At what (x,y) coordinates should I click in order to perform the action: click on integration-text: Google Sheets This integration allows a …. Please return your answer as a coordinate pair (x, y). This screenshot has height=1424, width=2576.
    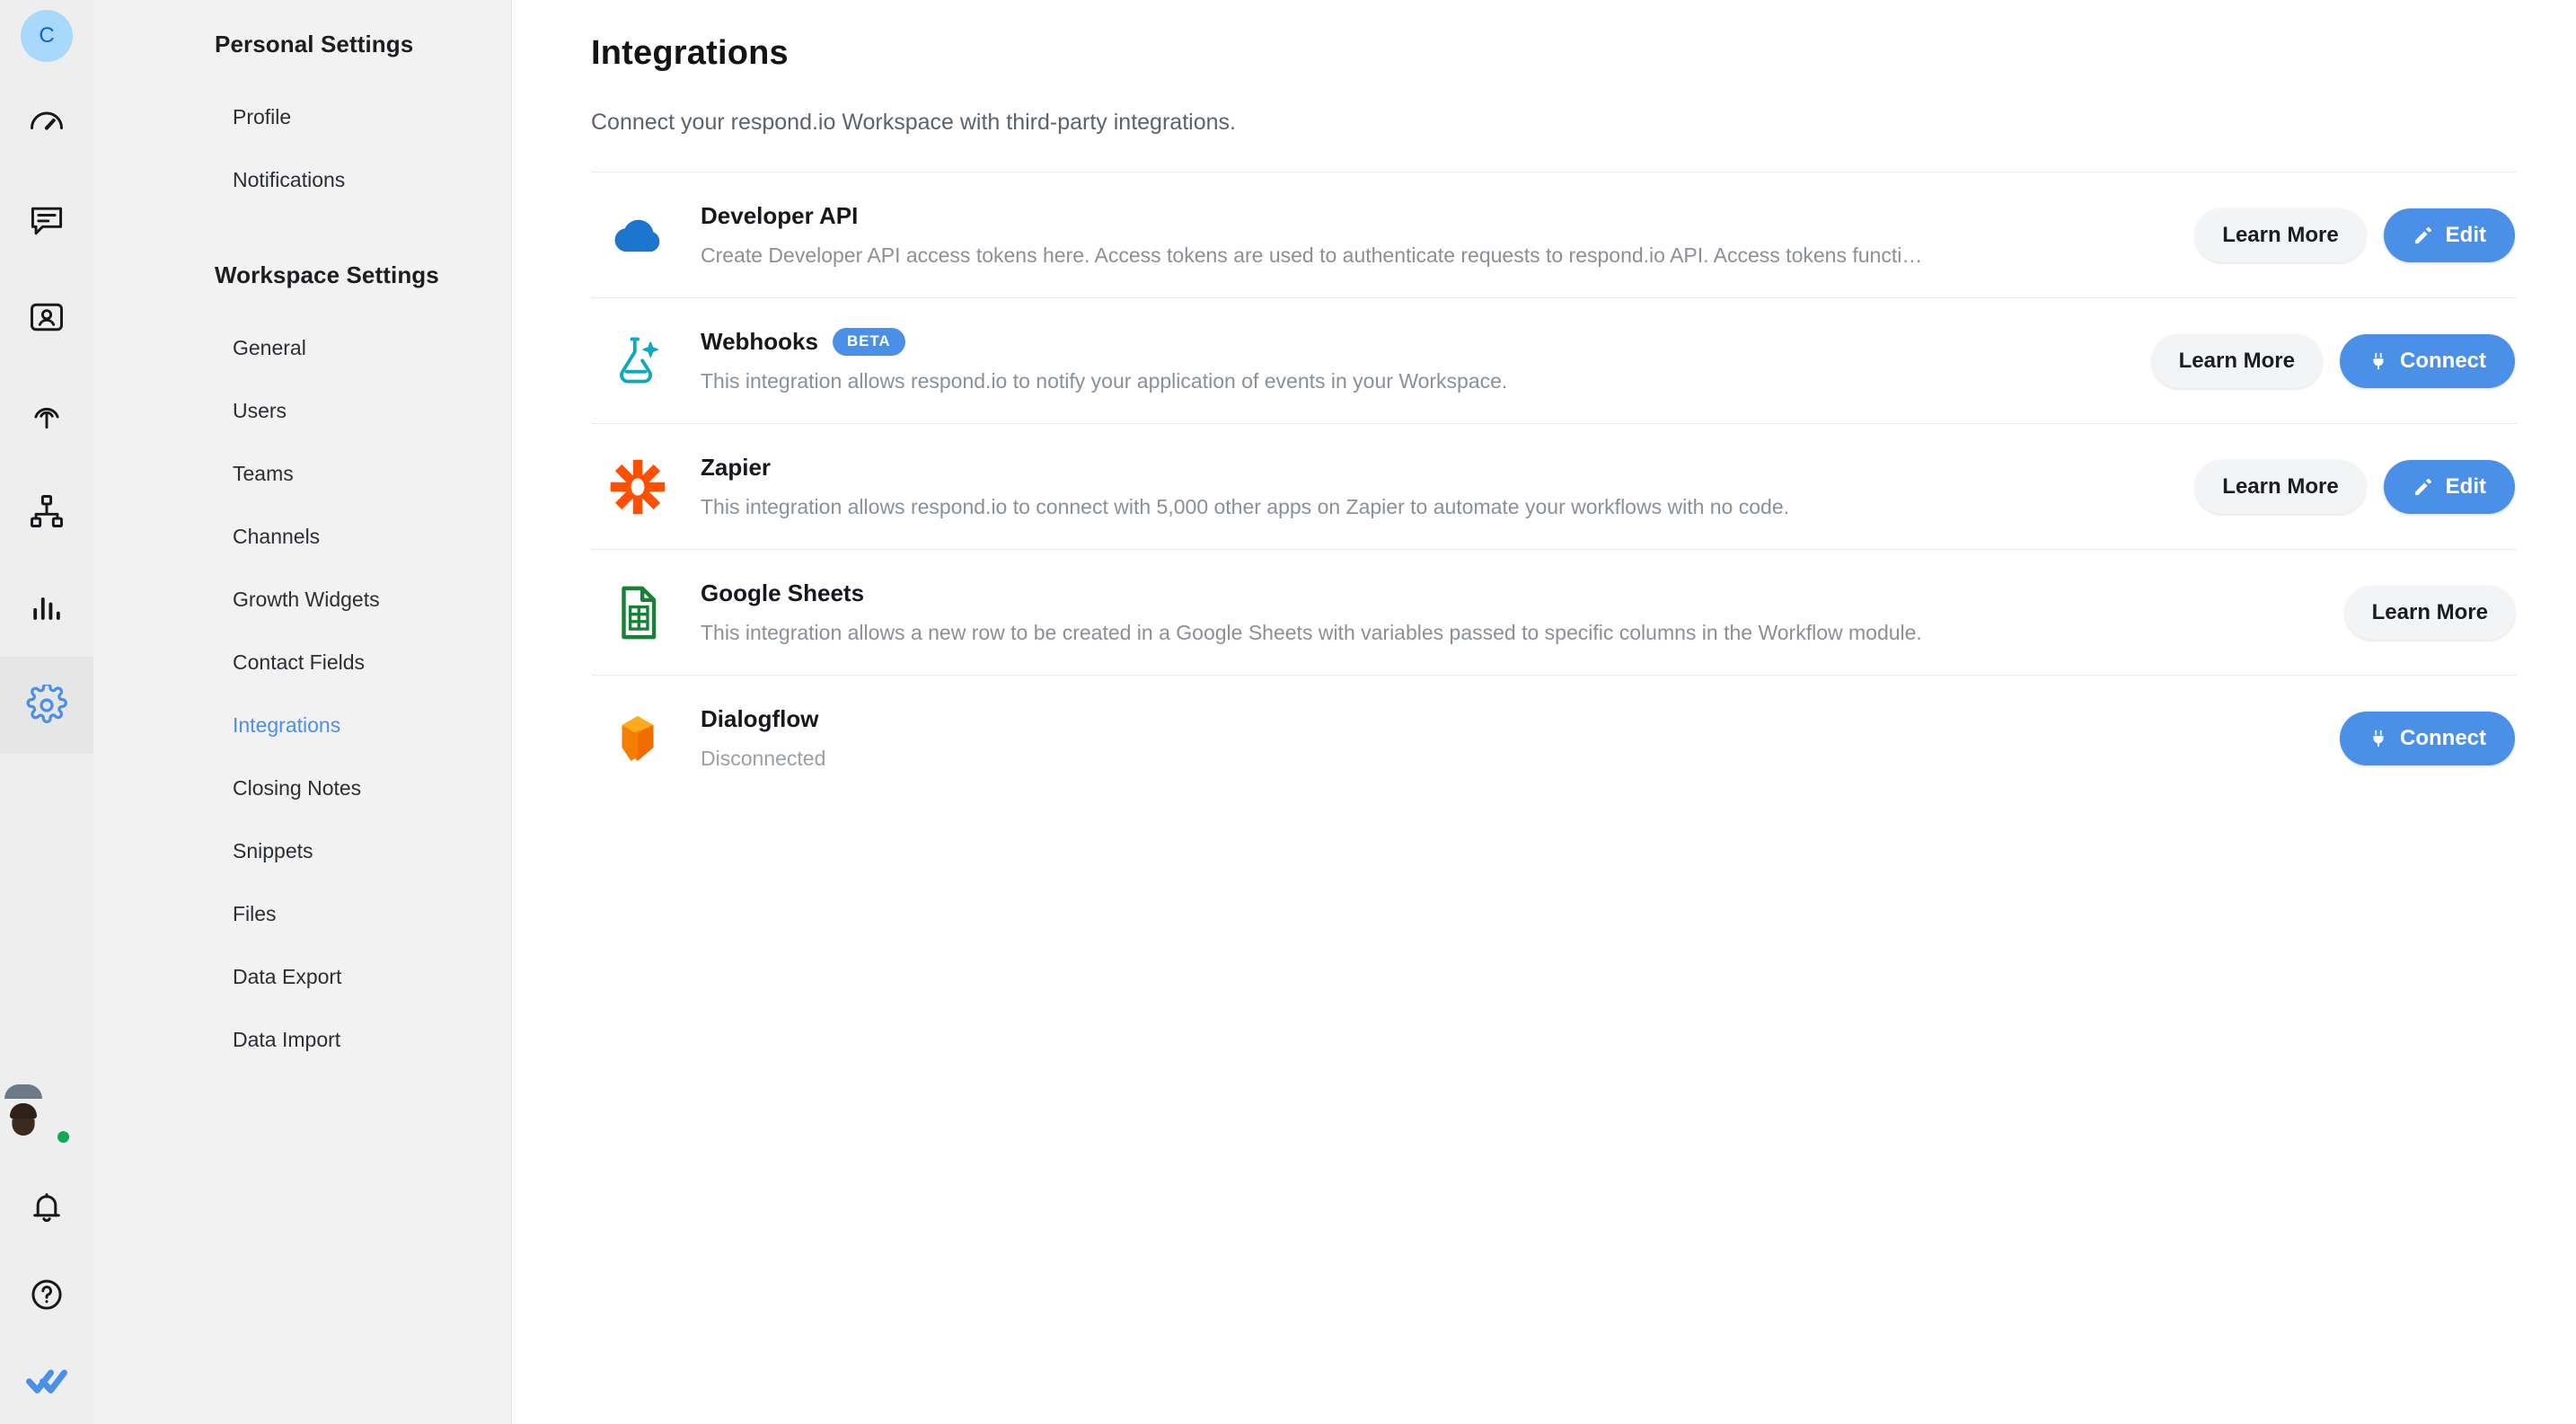
    Looking at the image, I should click on (1514, 612).